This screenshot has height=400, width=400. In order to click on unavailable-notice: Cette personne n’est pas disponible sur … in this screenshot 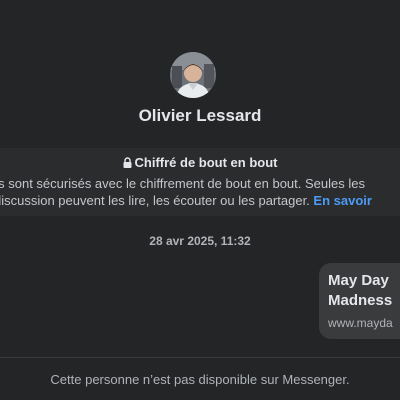, I will do `click(200, 379)`.